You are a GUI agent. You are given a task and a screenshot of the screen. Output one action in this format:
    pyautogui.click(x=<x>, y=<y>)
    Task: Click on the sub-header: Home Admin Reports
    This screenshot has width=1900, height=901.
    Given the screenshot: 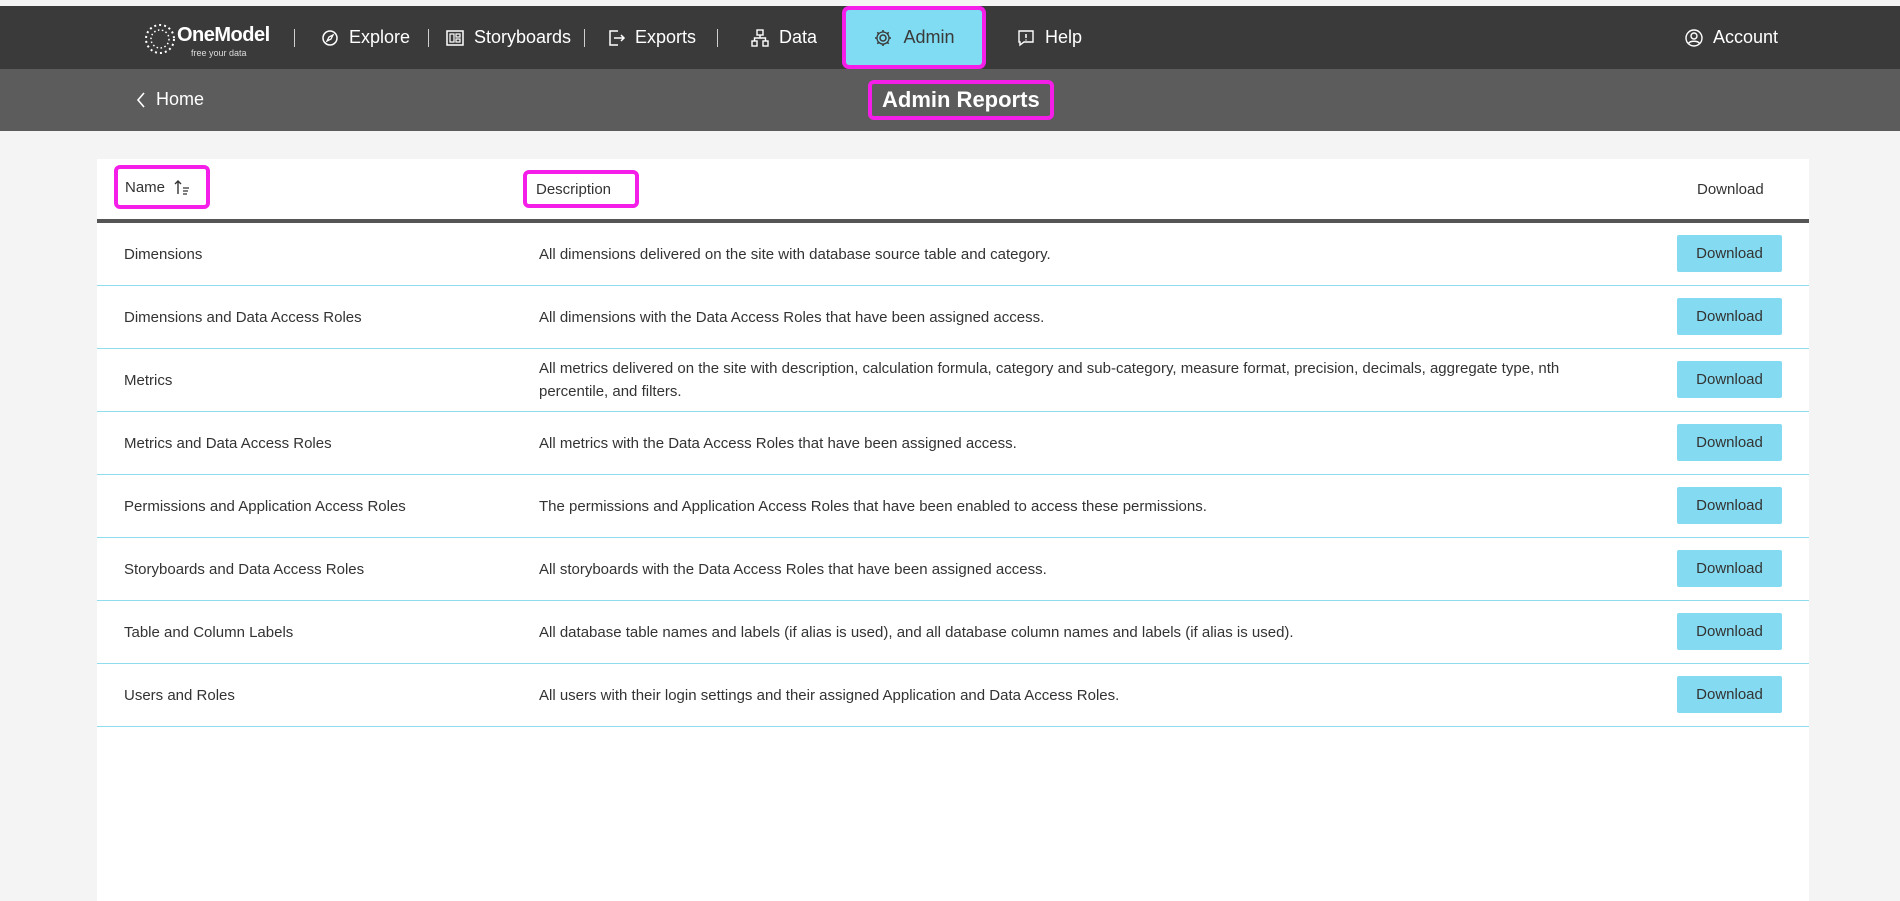 What is the action you would take?
    pyautogui.click(x=950, y=100)
    